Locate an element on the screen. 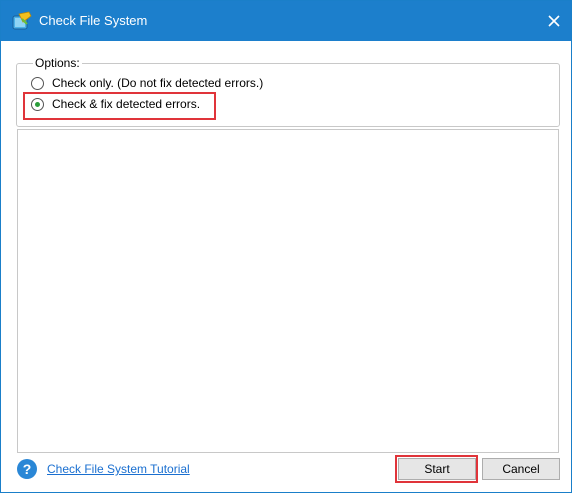 The image size is (572, 493). options-legend: Options: is located at coordinates (57, 63).